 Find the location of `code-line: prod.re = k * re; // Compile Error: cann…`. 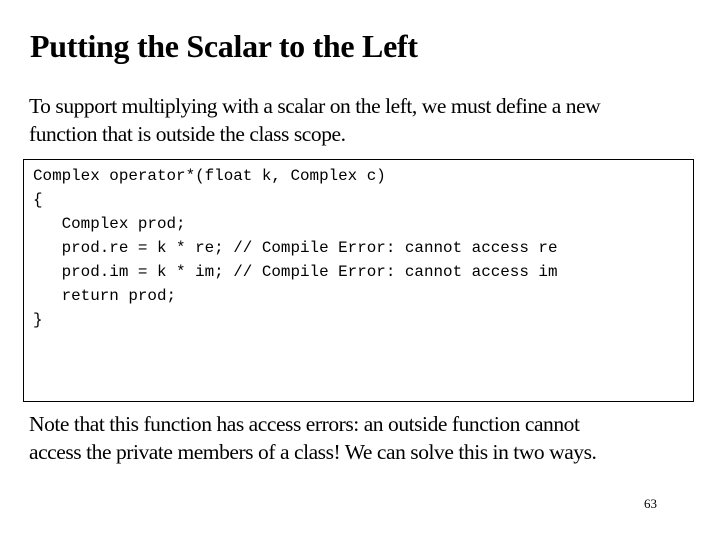

code-line: prod.re = k * re; // Compile Error: cann… is located at coordinates (295, 248).